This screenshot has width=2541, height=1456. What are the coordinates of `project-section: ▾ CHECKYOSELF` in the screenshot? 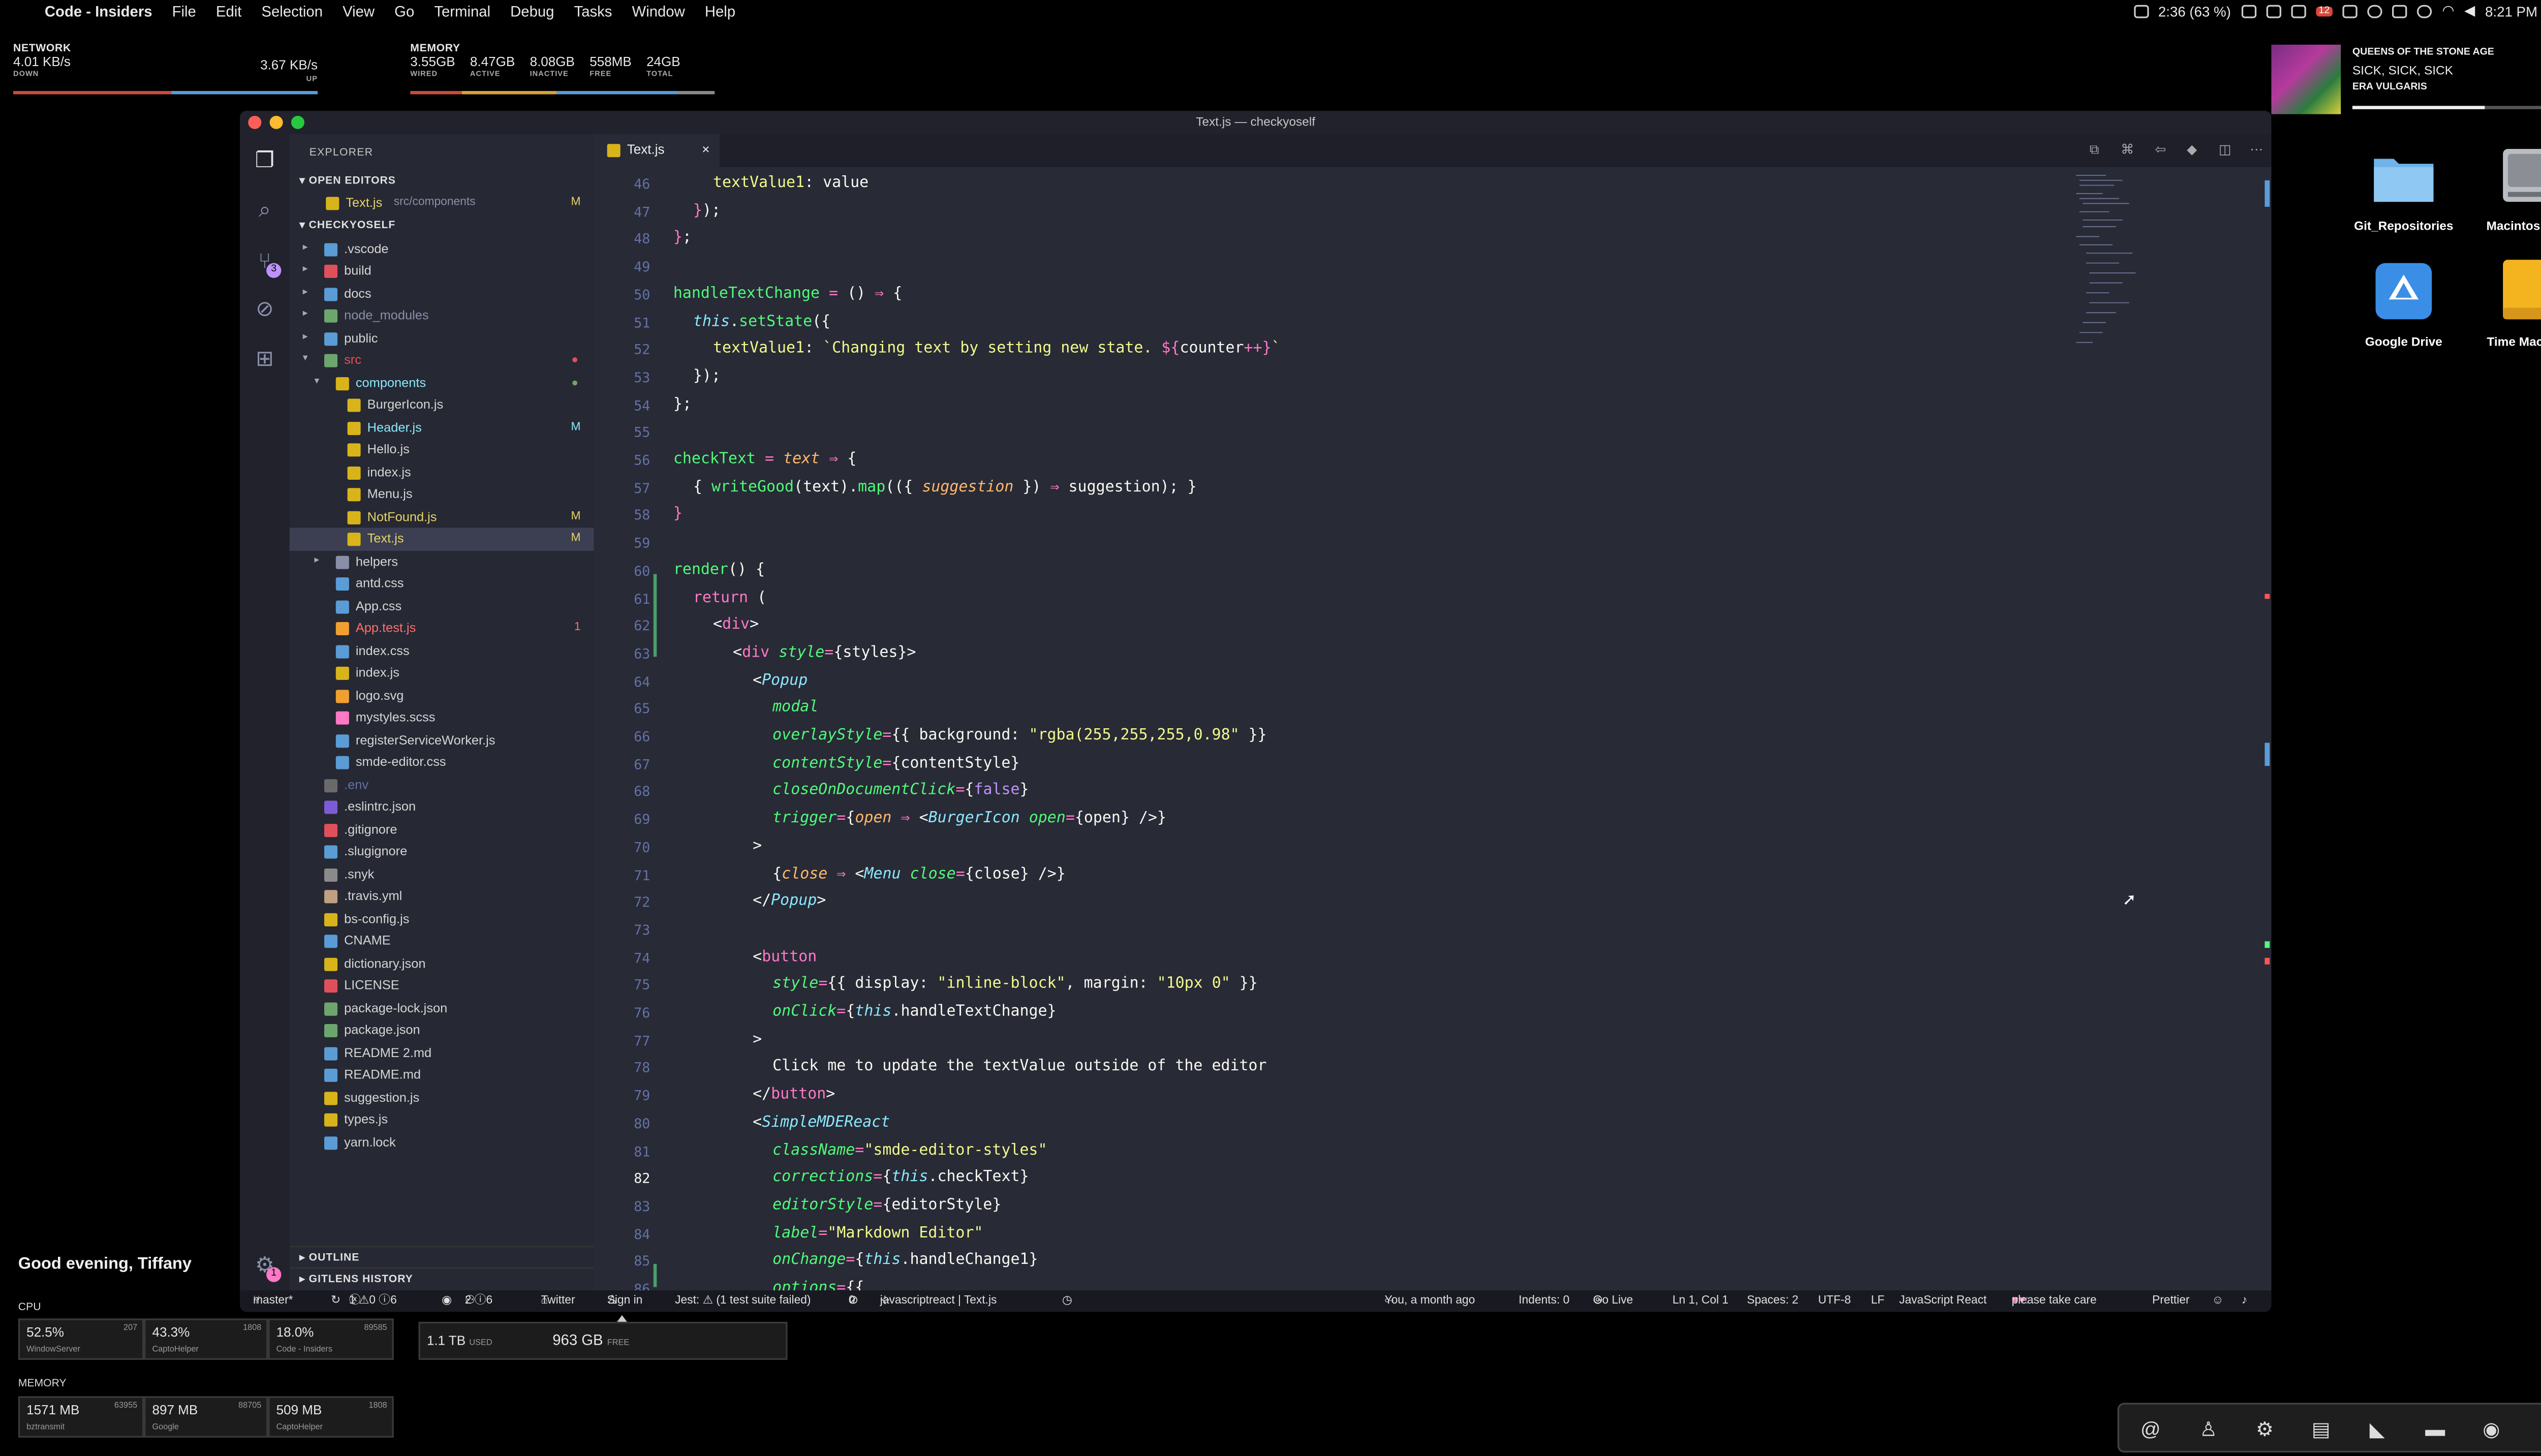 It's located at (442, 225).